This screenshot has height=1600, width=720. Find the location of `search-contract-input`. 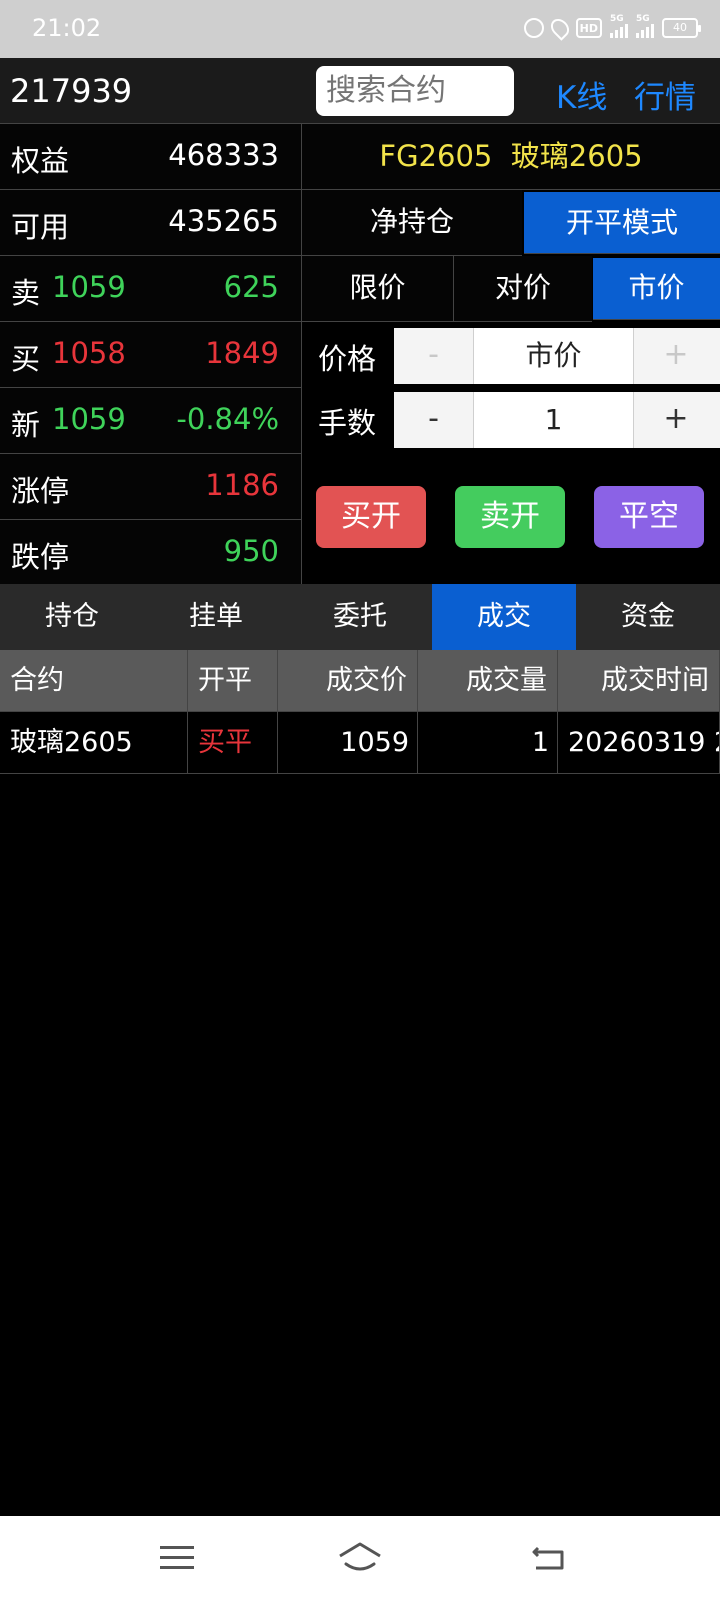

search-contract-input is located at coordinates (415, 91).